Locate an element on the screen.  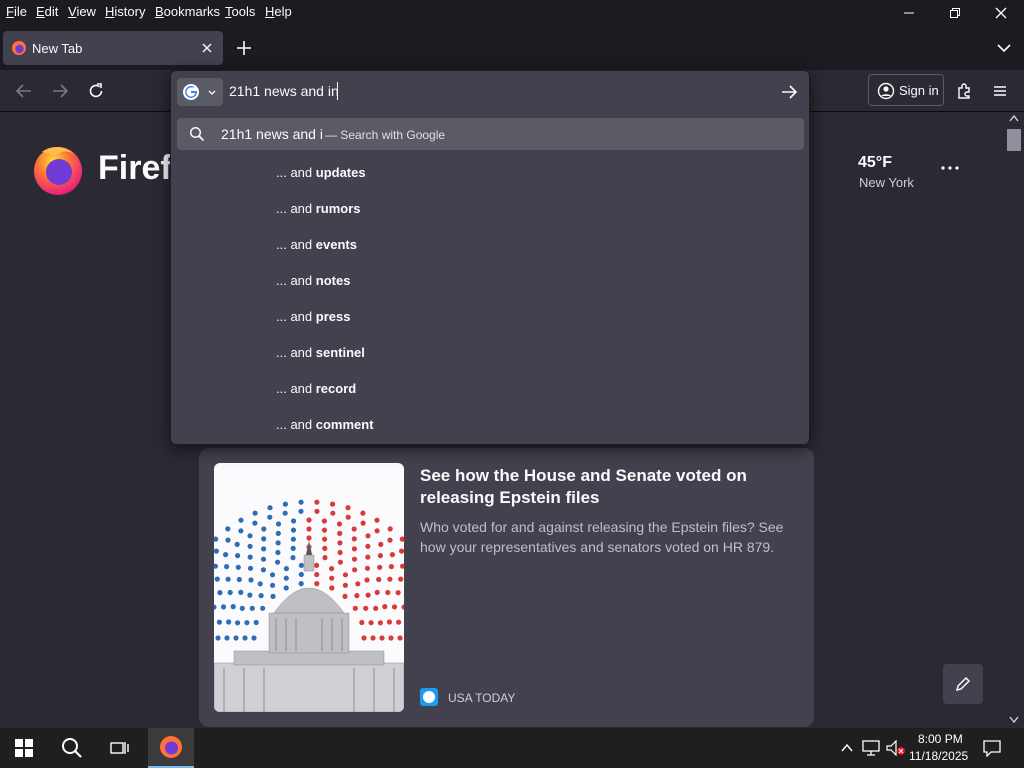
list-all-tabs-button is located at coordinates (1004, 48).